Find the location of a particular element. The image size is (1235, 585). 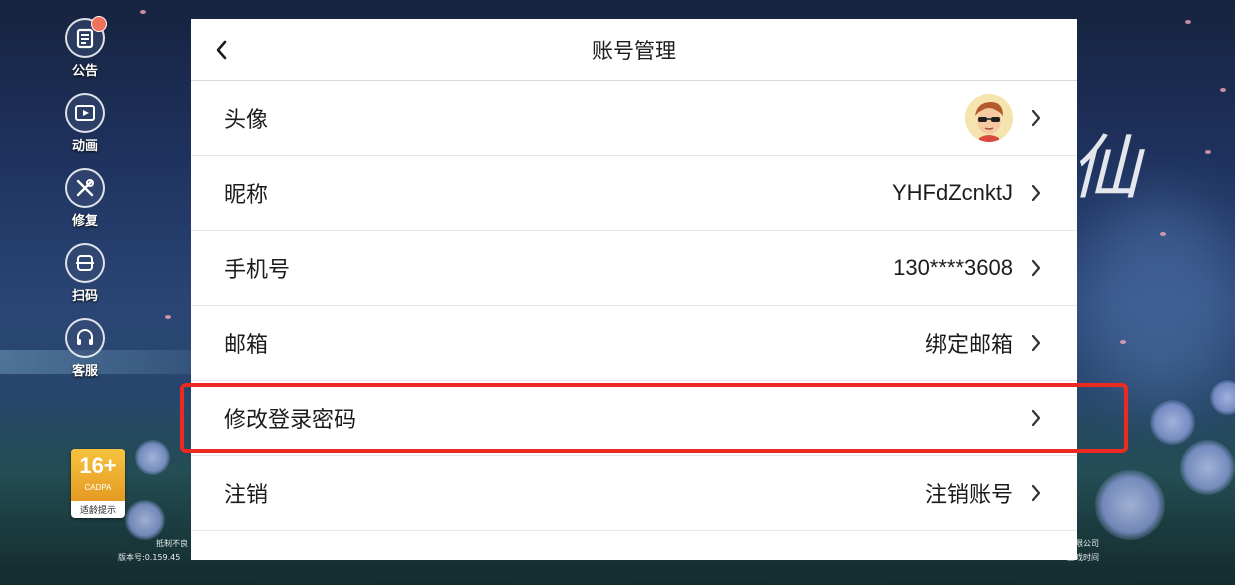

sidebar-item-scan: 扫码 is located at coordinates (85, 280).